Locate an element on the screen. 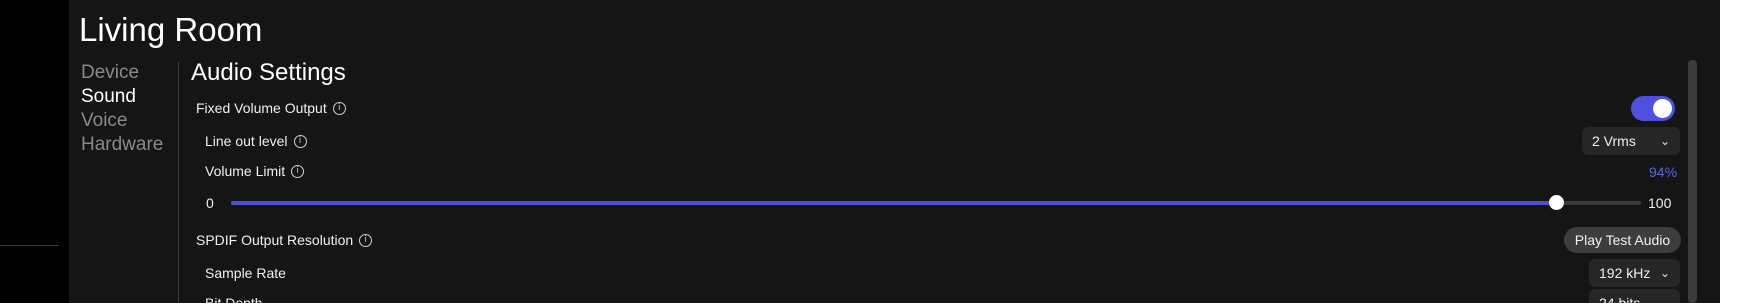 This screenshot has width=1755, height=303. nav-item-voice: Voice is located at coordinates (122, 121).